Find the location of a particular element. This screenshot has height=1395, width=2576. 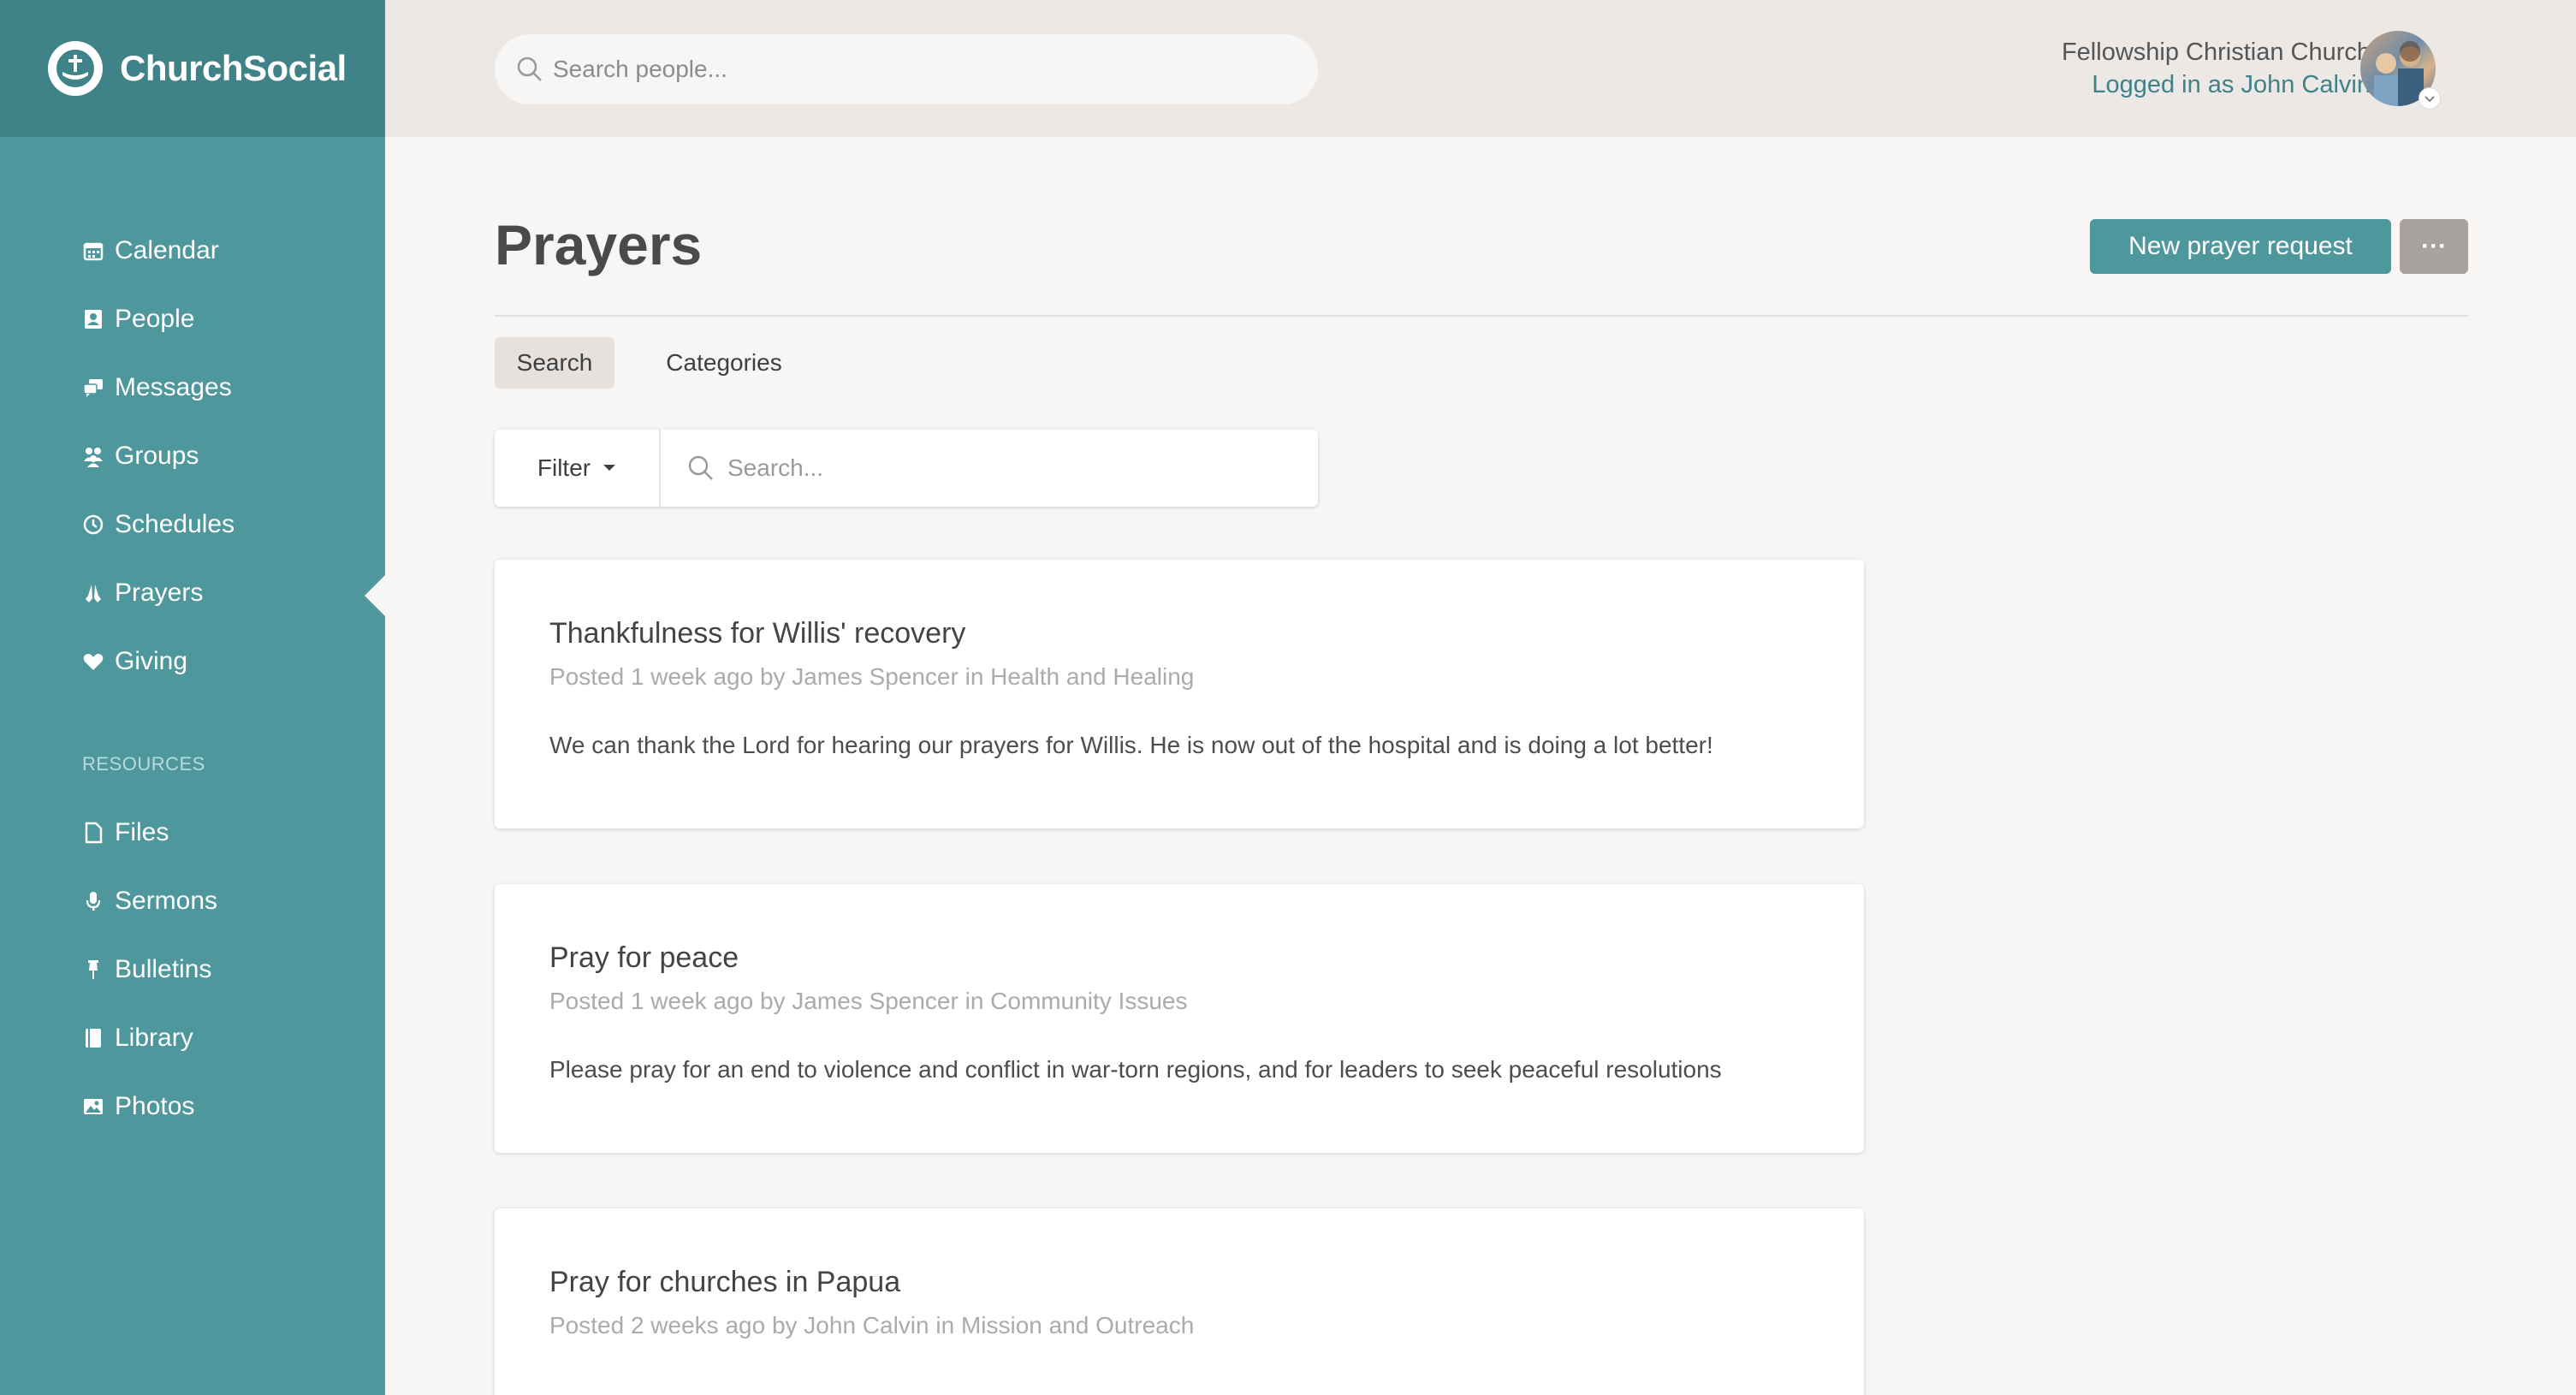

image-icon is located at coordinates (93, 1106).